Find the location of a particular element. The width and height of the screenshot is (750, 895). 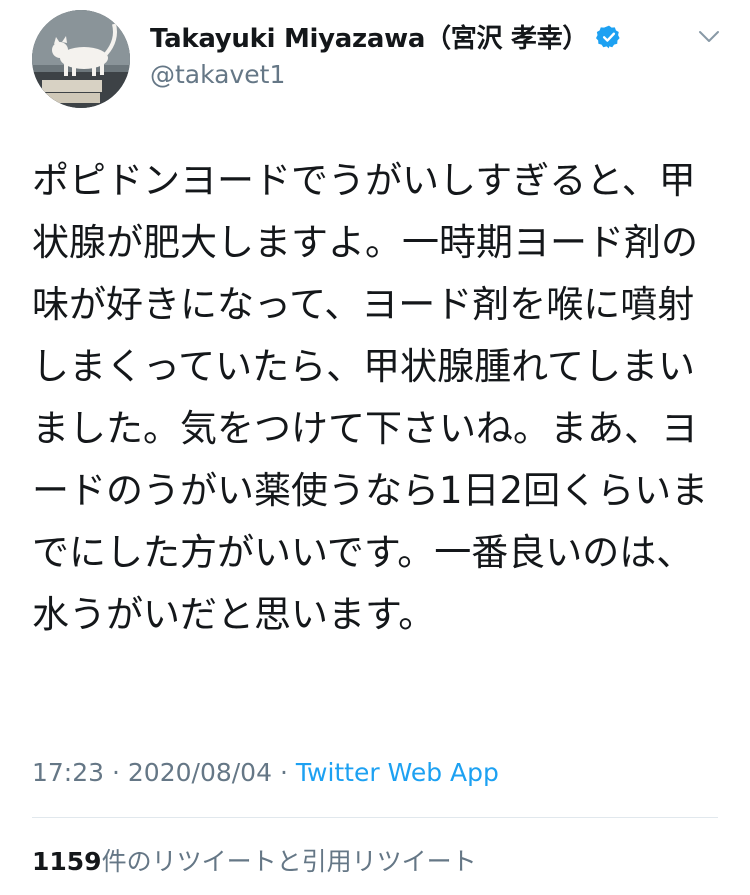

cat-photo-avatar-icon is located at coordinates (81, 59).